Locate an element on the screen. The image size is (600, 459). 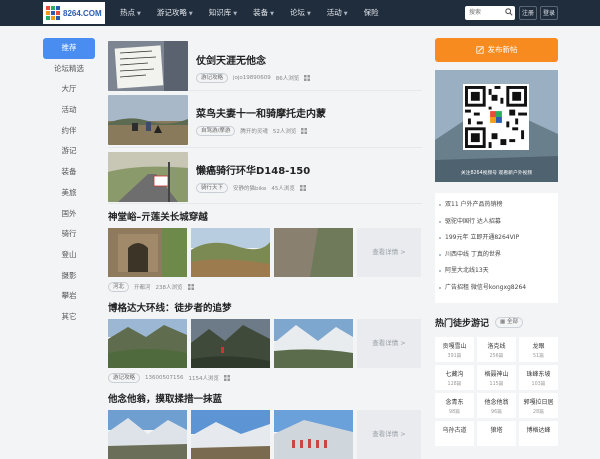
nav-item-gear: 装备 ▼ is located at coordinates (263, 13).